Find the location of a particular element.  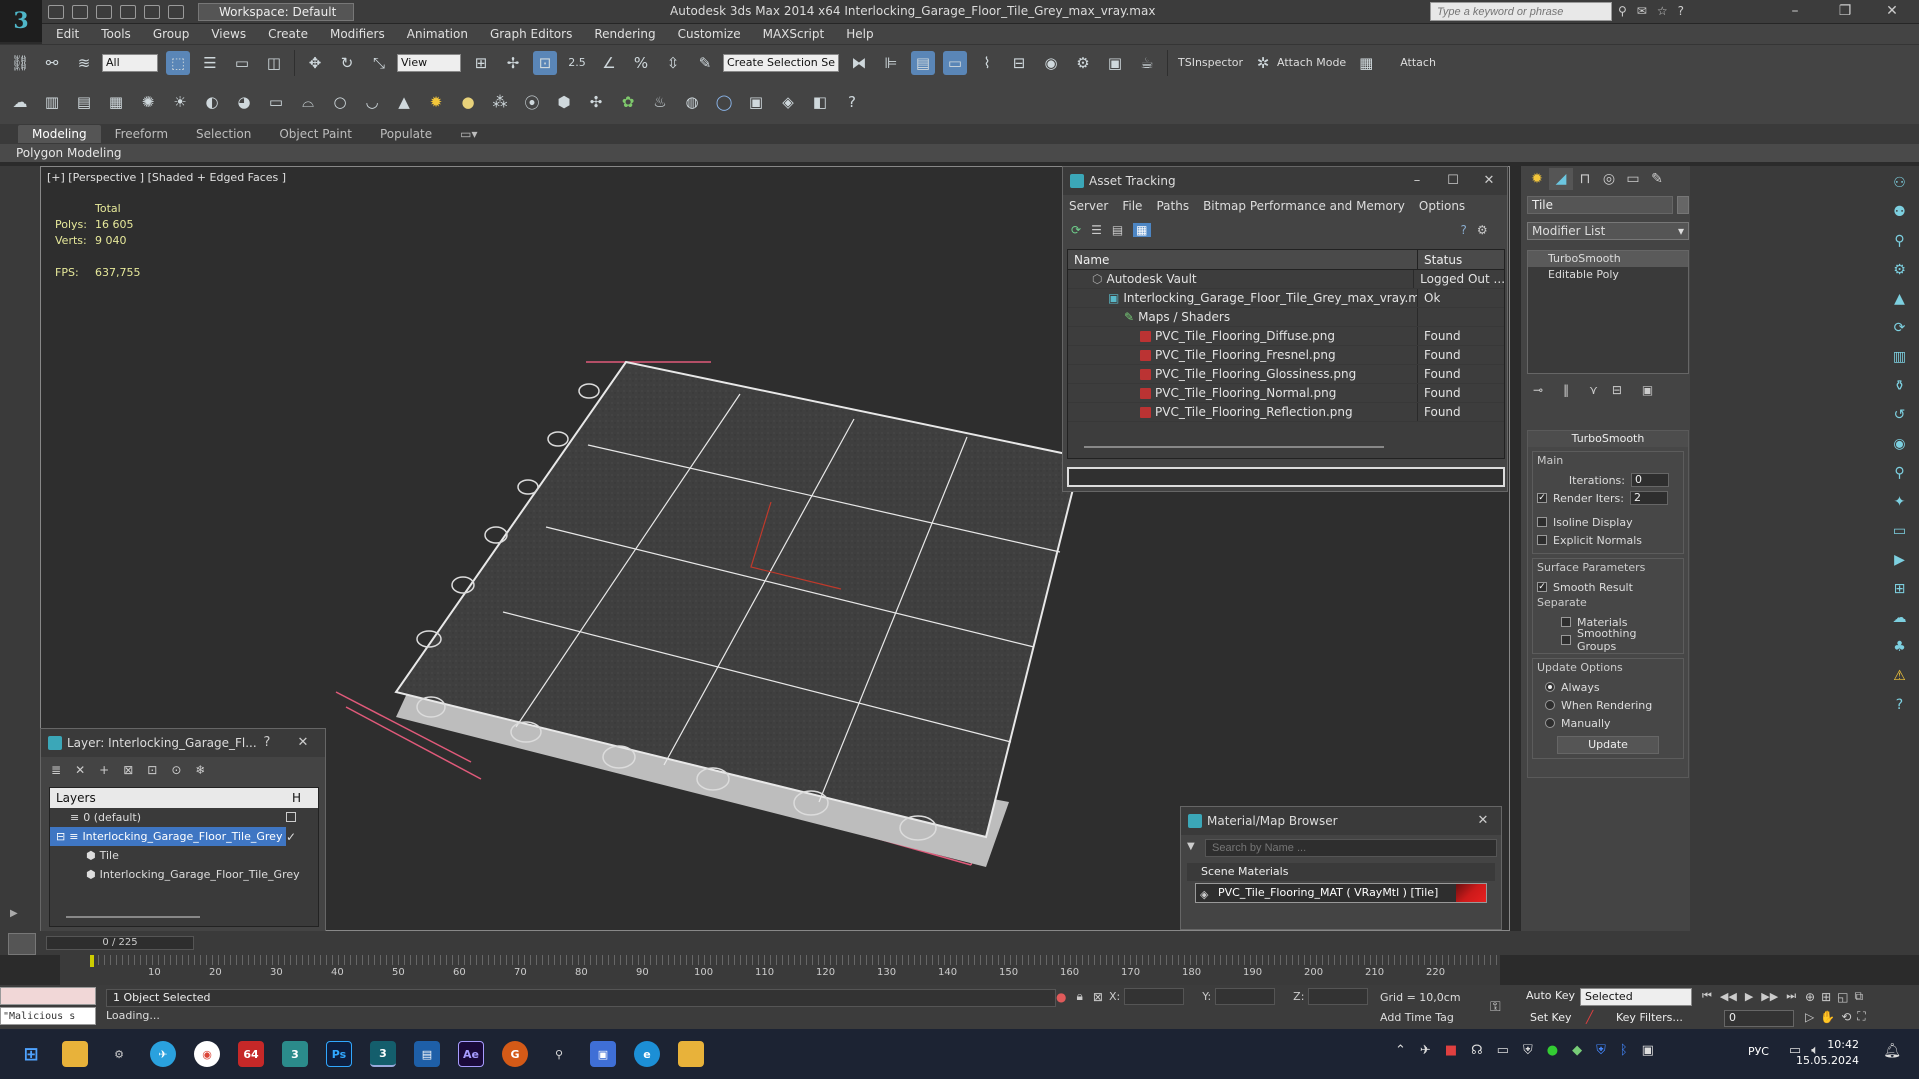

menu-server: Server is located at coordinates (1088, 206).